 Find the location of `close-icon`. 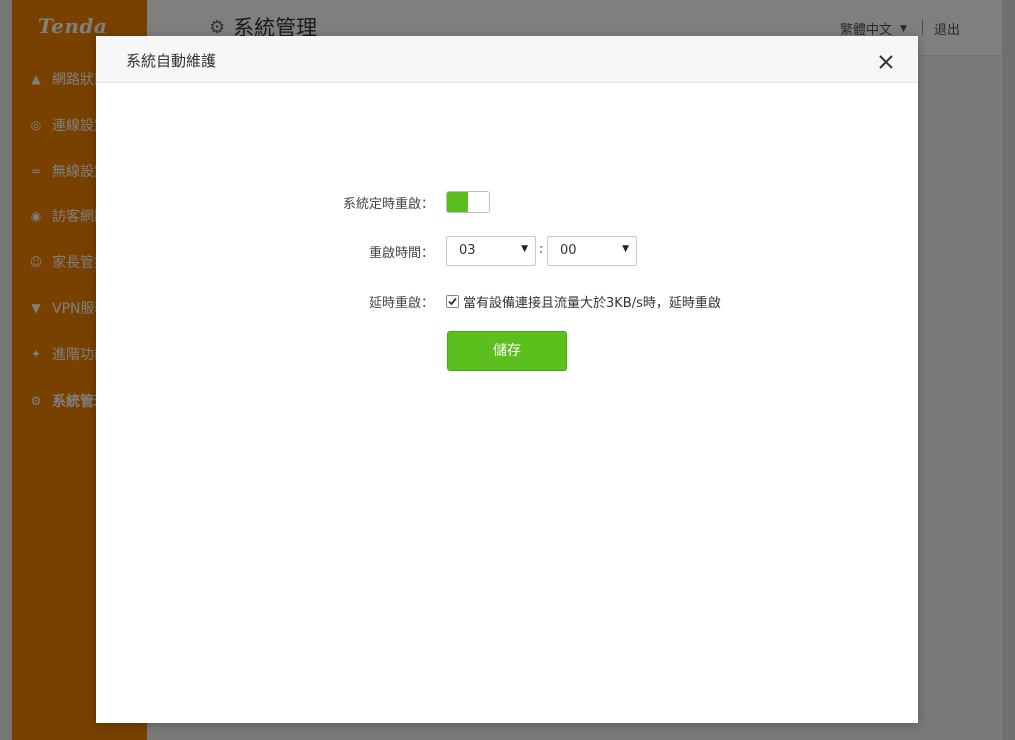

close-icon is located at coordinates (886, 62).